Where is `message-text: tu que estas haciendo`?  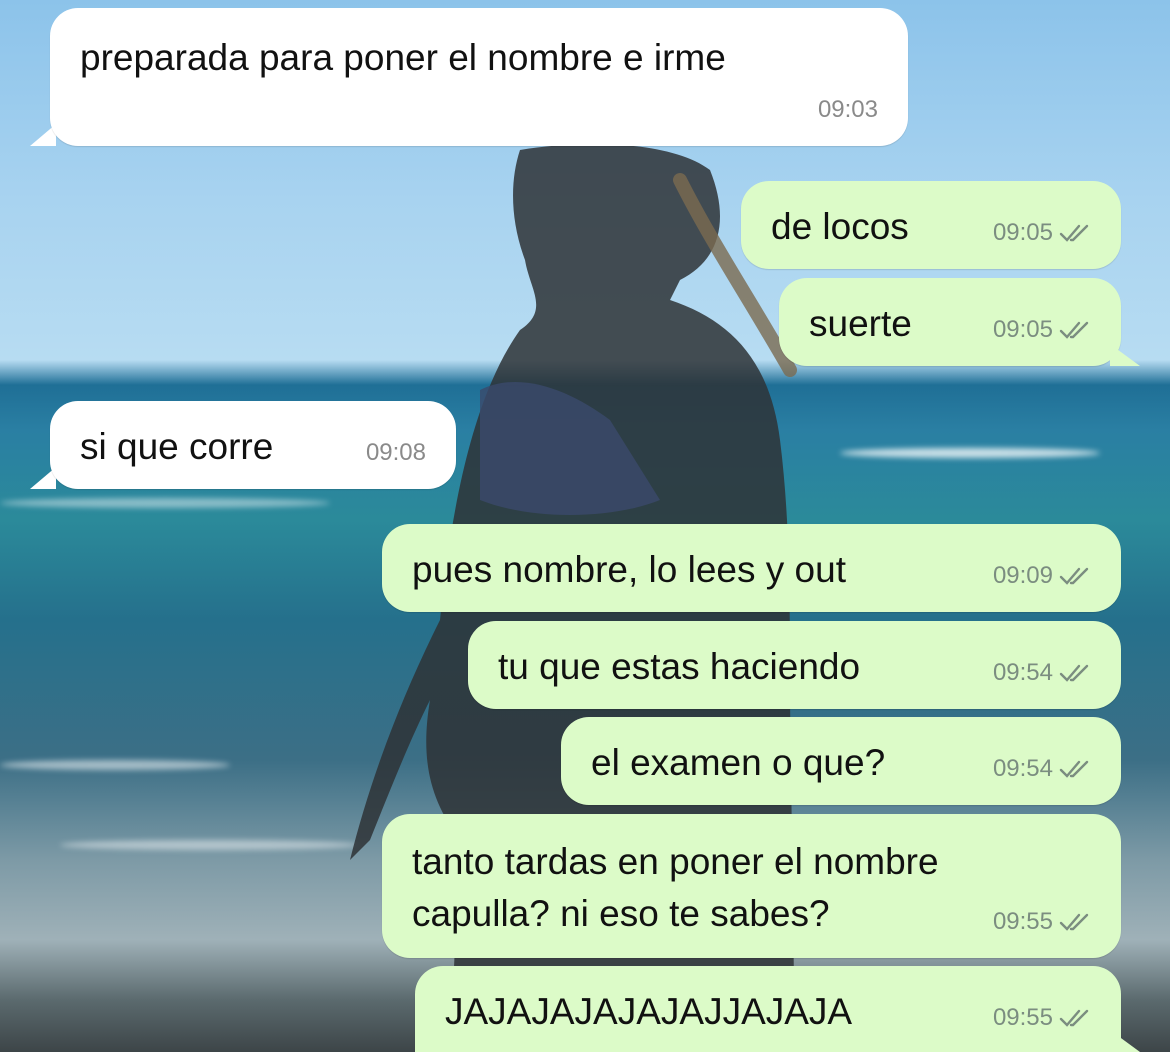 message-text: tu que estas haciendo is located at coordinates (679, 666).